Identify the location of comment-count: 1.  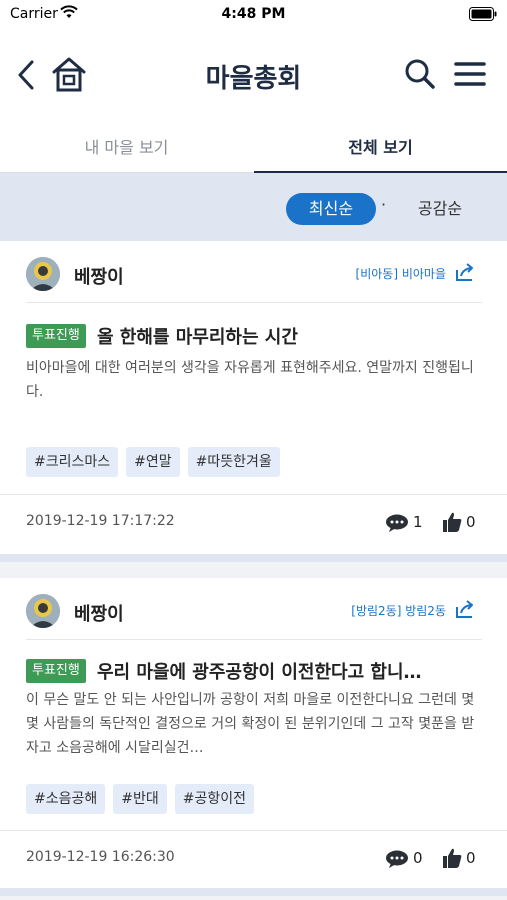
(418, 522).